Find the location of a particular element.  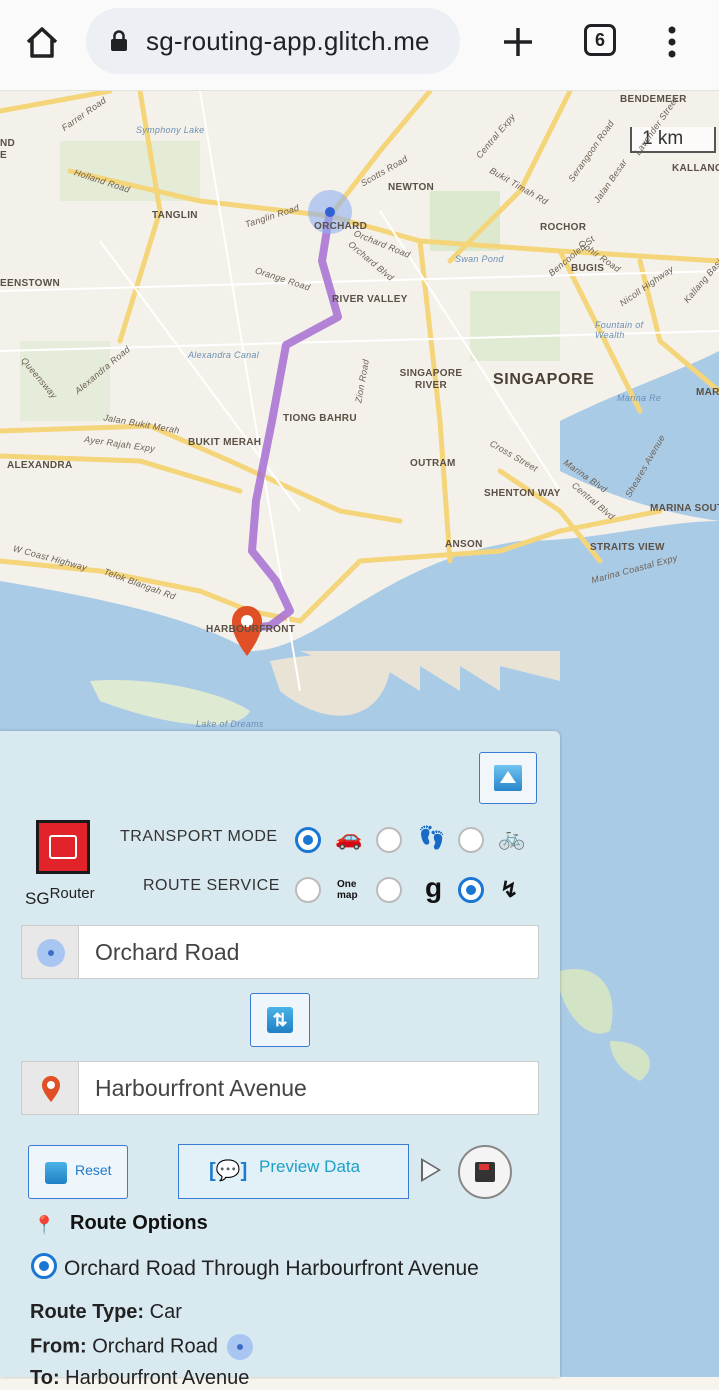

more-vert-icon is located at coordinates (672, 42).